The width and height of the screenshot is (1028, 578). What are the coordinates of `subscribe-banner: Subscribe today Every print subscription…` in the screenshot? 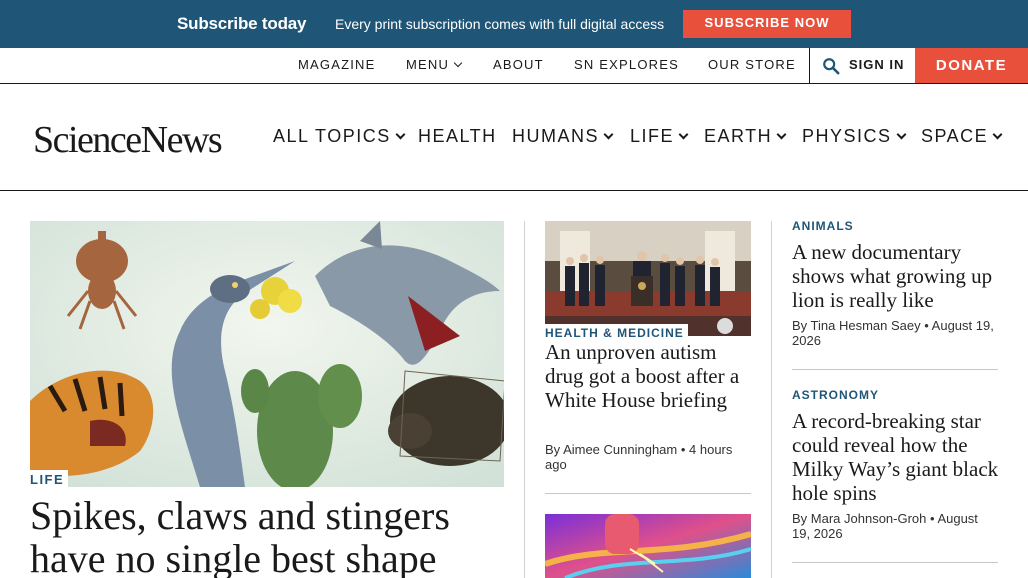 It's located at (514, 24).